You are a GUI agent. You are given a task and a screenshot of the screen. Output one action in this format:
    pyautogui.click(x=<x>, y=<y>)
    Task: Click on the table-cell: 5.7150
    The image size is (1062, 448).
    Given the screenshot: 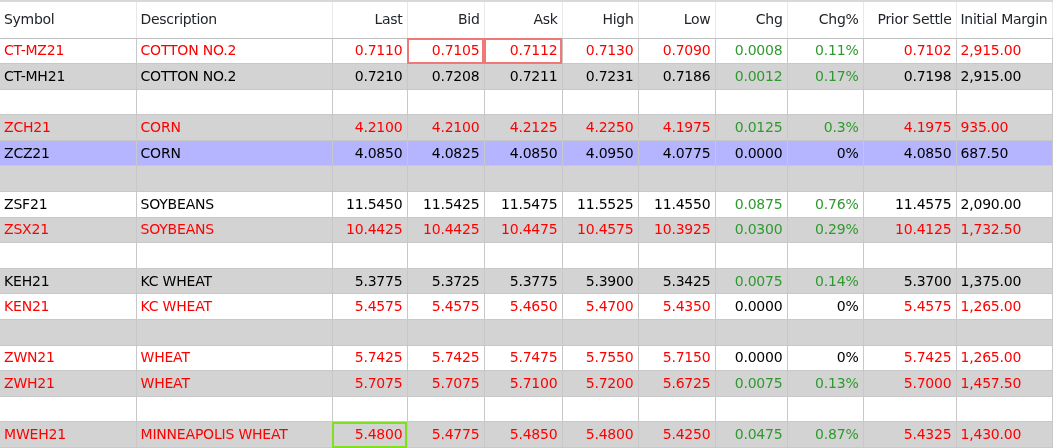 What is the action you would take?
    pyautogui.click(x=676, y=358)
    